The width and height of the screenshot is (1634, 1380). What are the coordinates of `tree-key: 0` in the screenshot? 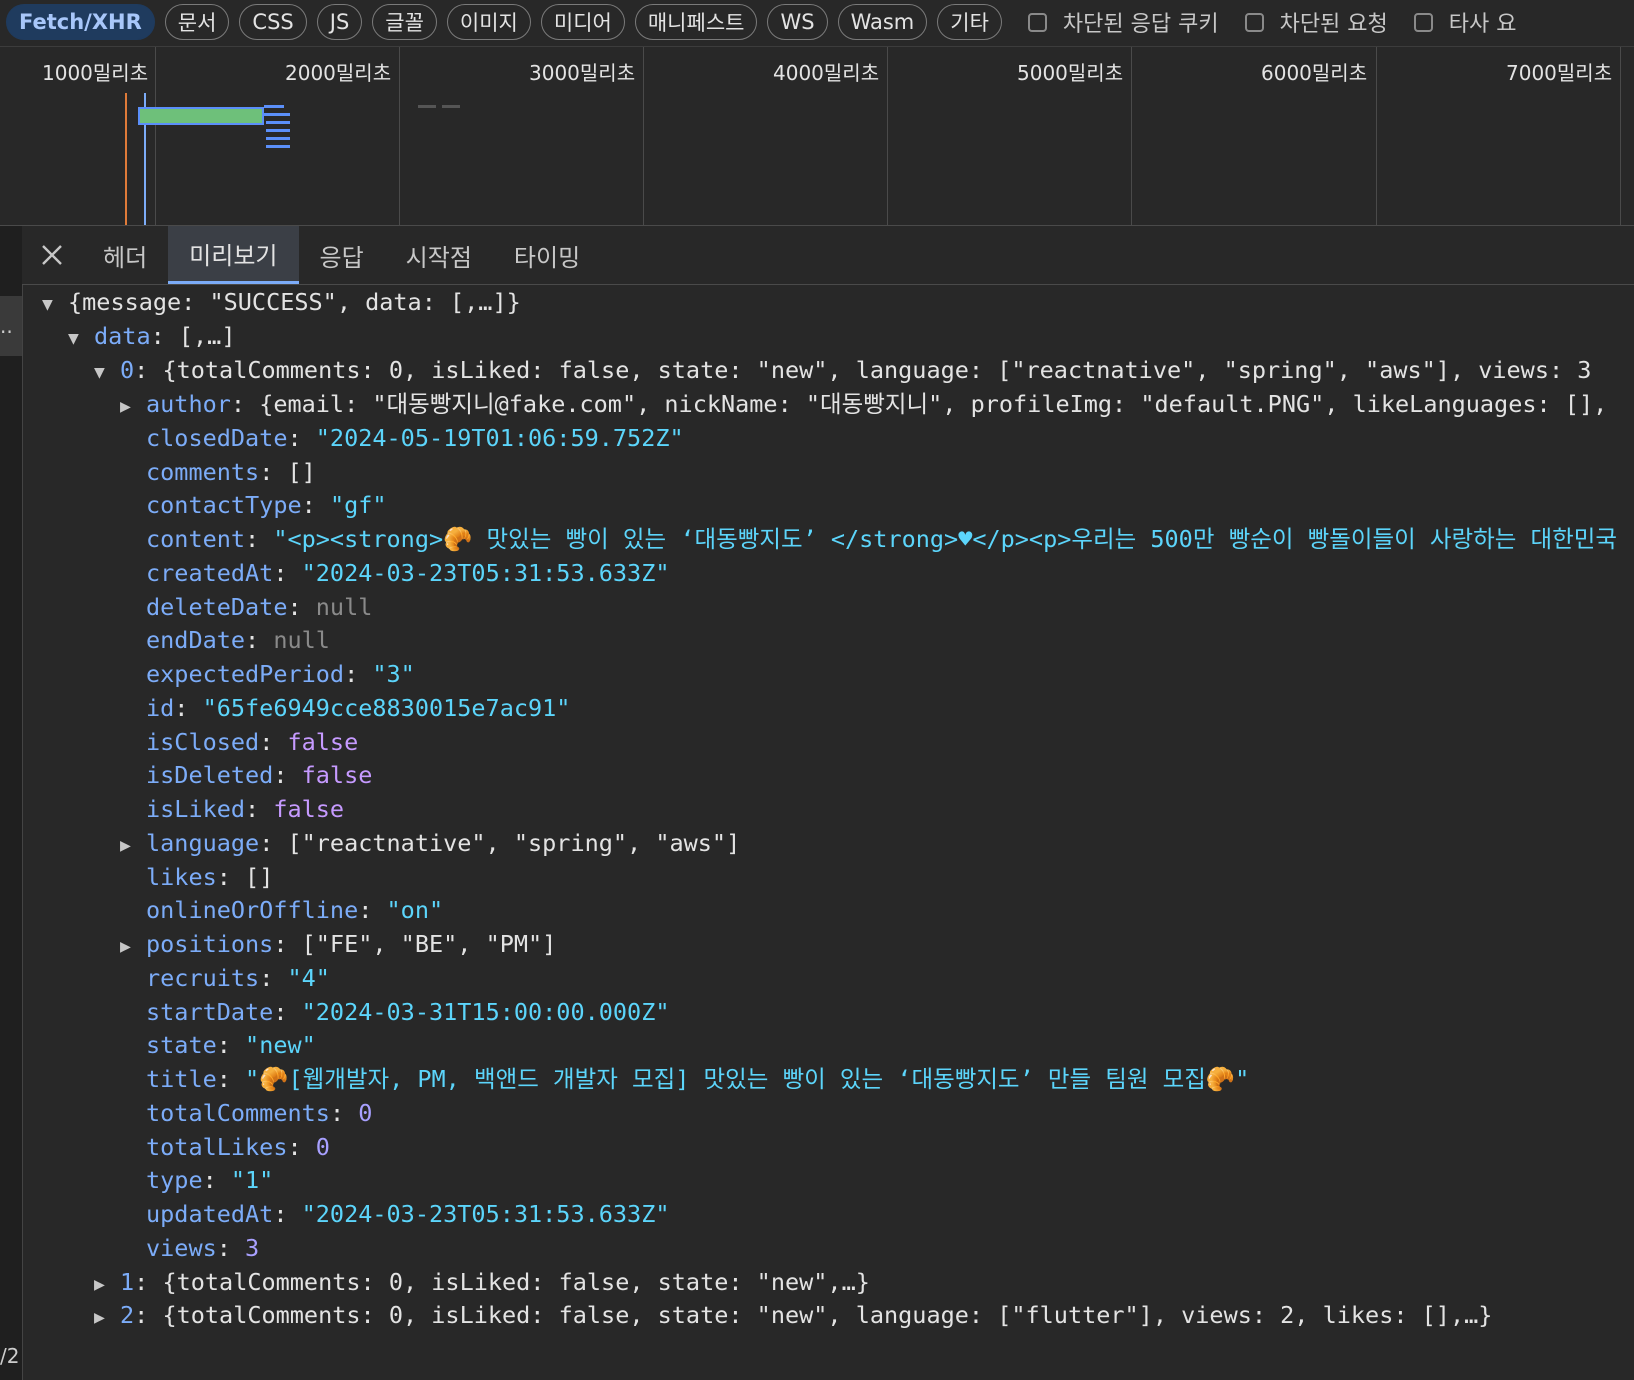 It's located at (127, 370).